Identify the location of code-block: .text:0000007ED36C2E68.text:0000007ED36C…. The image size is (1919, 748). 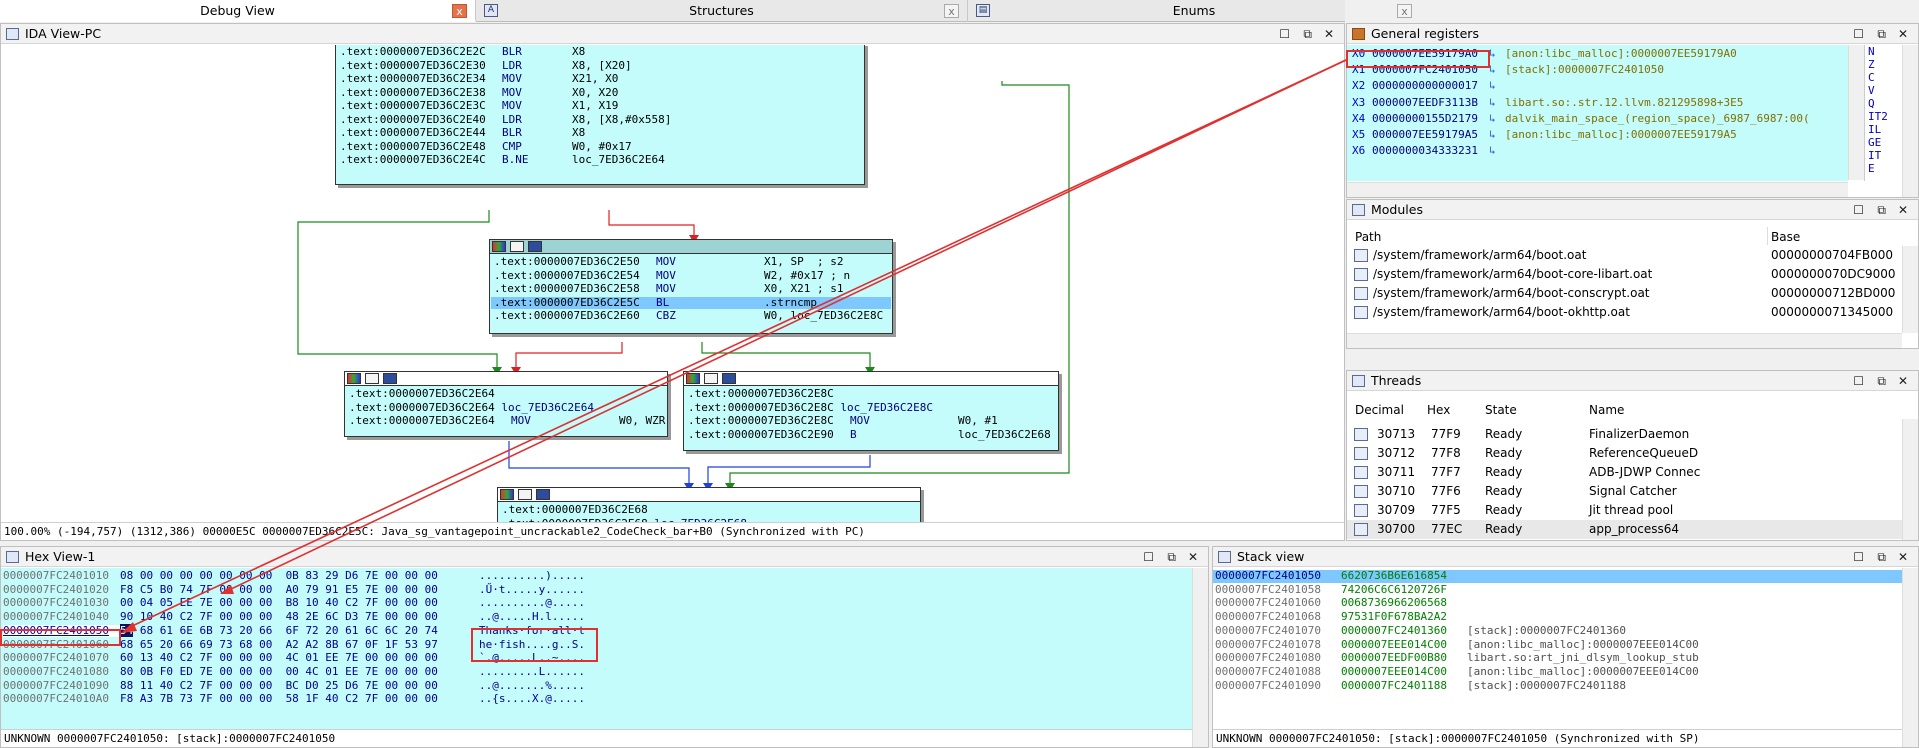
(709, 504).